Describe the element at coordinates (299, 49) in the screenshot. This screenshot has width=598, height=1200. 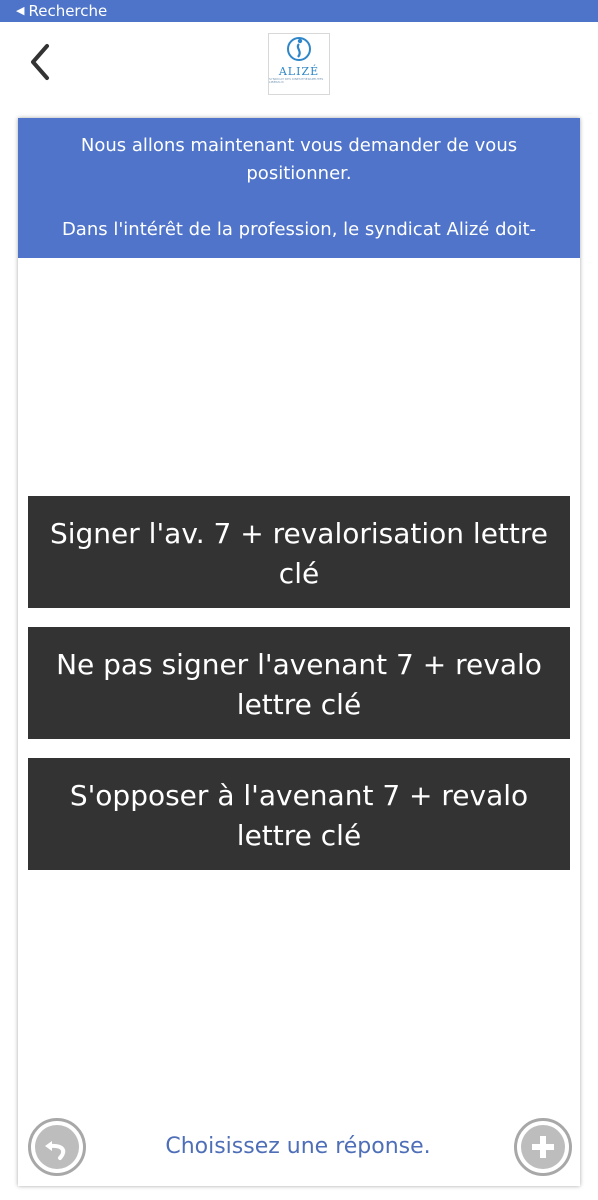
I see `spine-logo-icon` at that location.